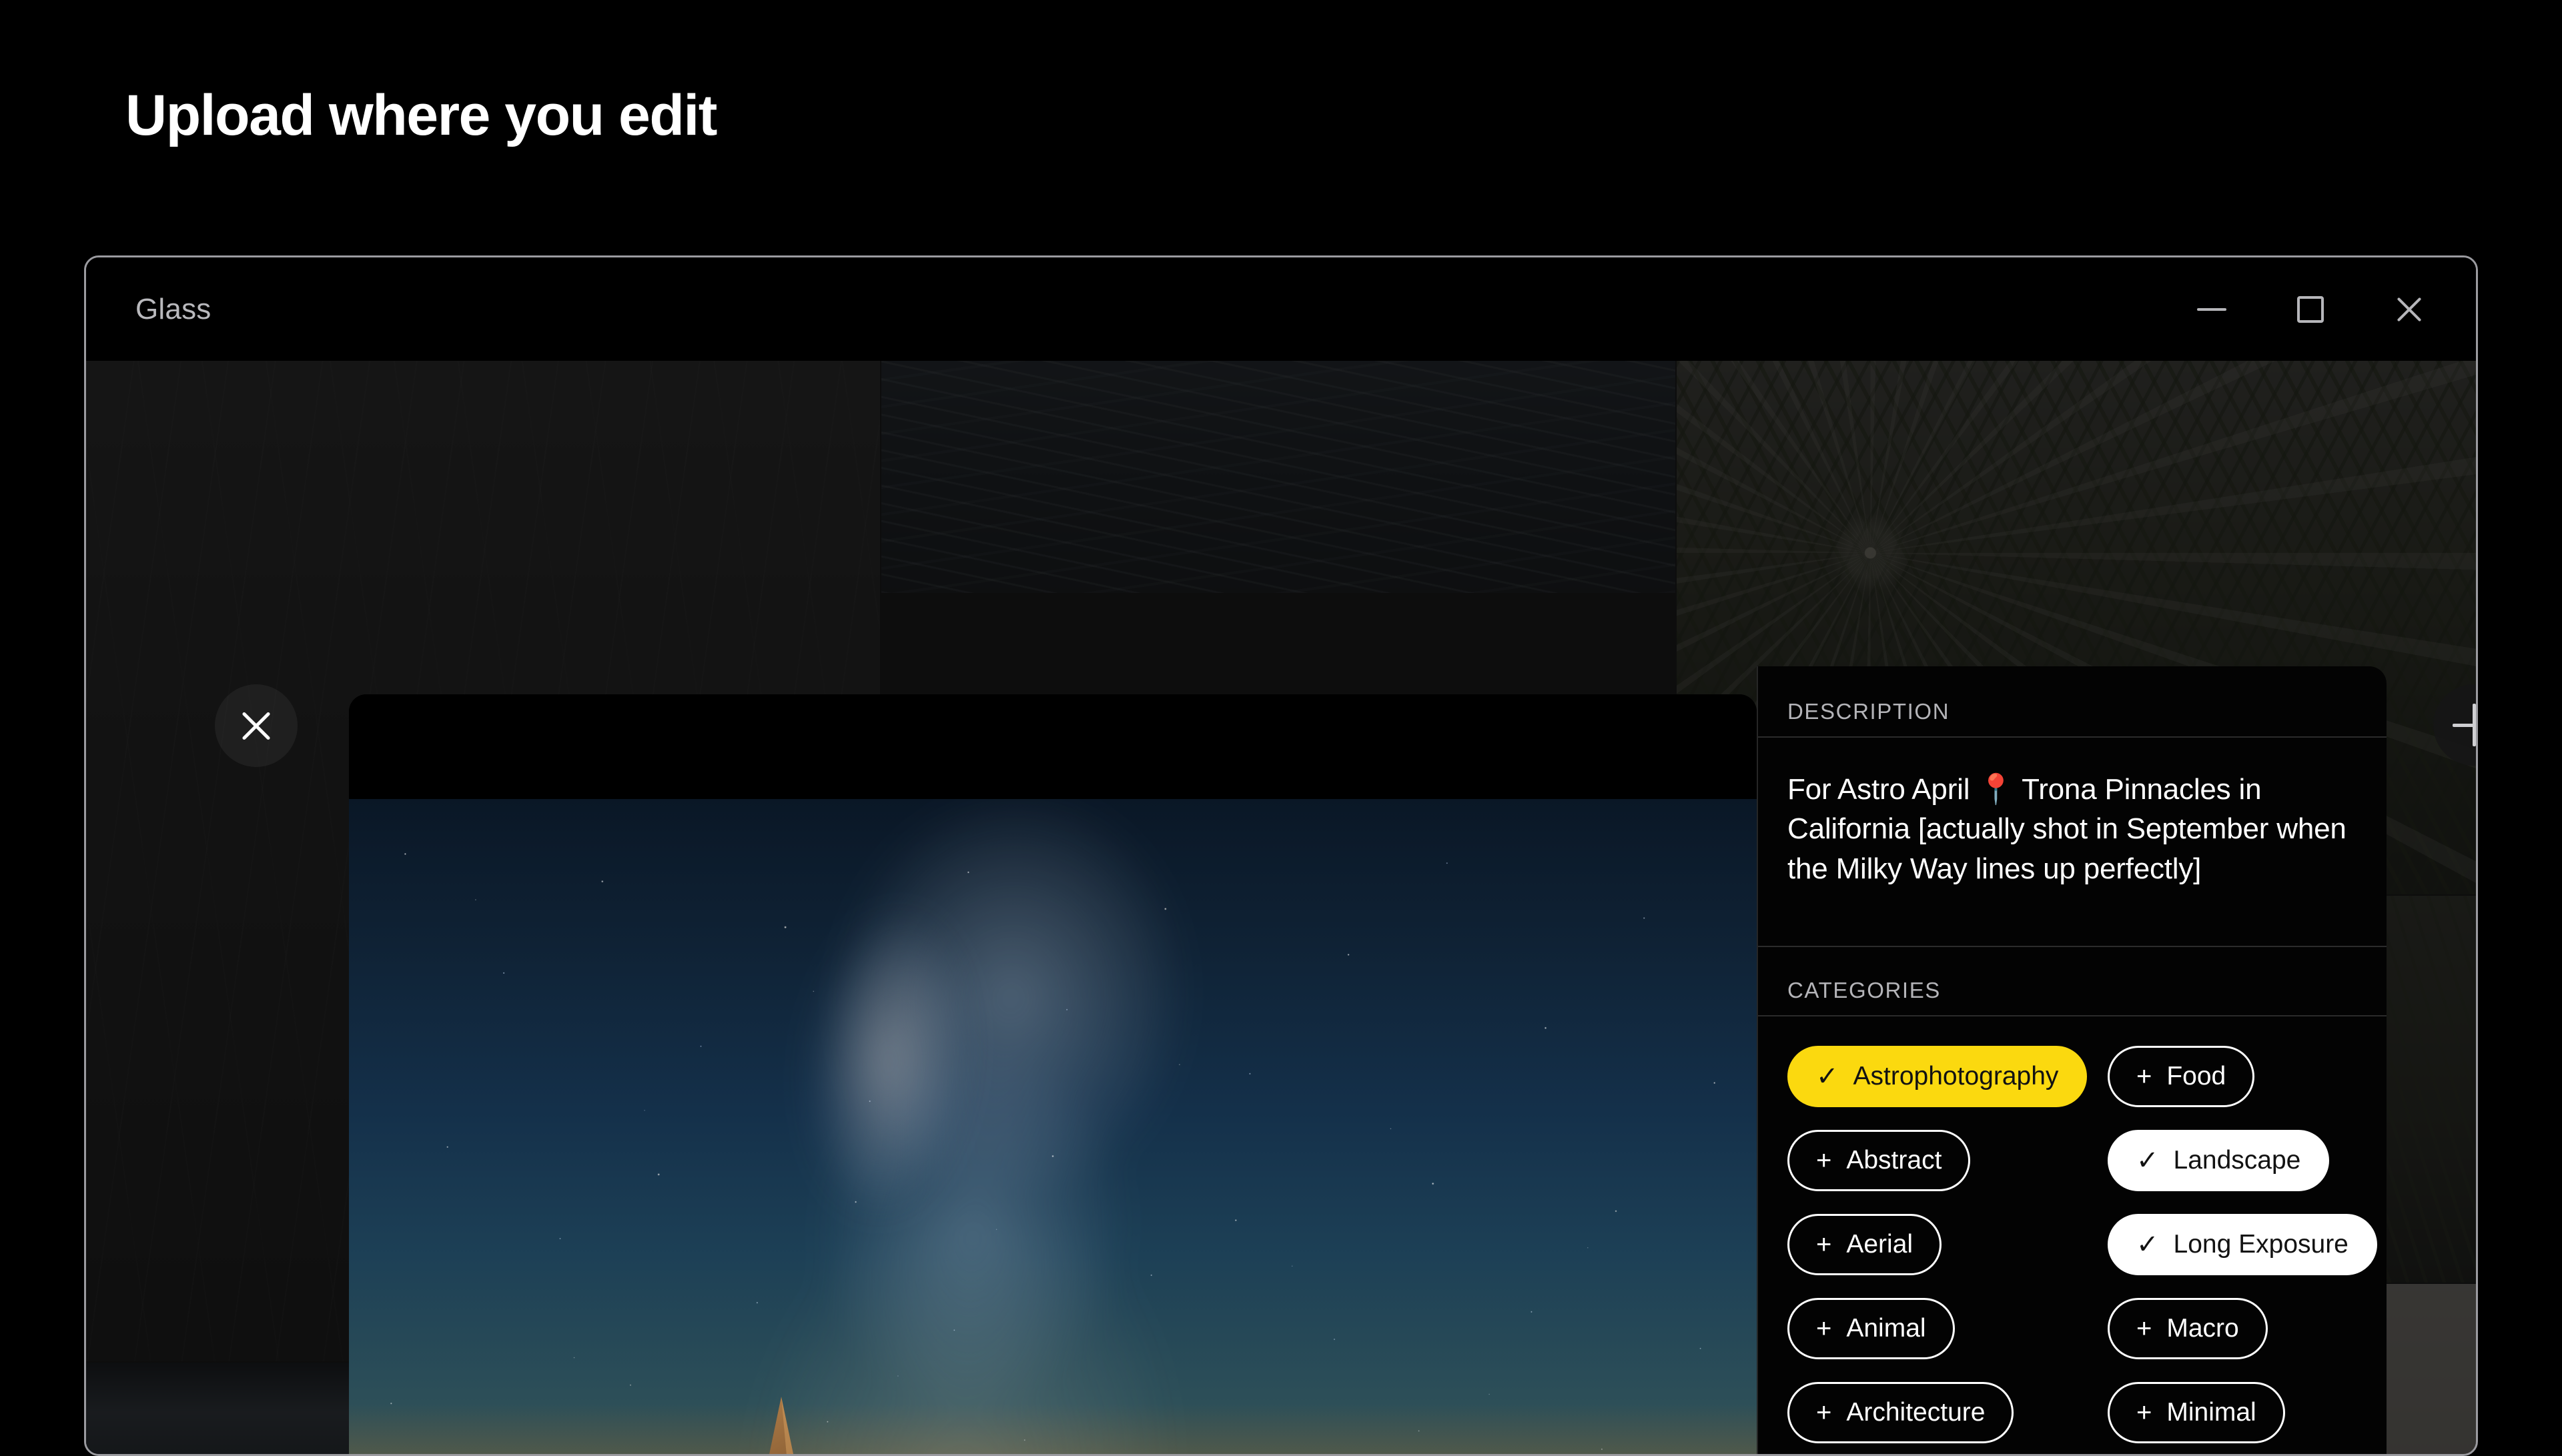 This screenshot has height=1456, width=2562. I want to click on category-chip-aerial: + Aerial, so click(1865, 1244).